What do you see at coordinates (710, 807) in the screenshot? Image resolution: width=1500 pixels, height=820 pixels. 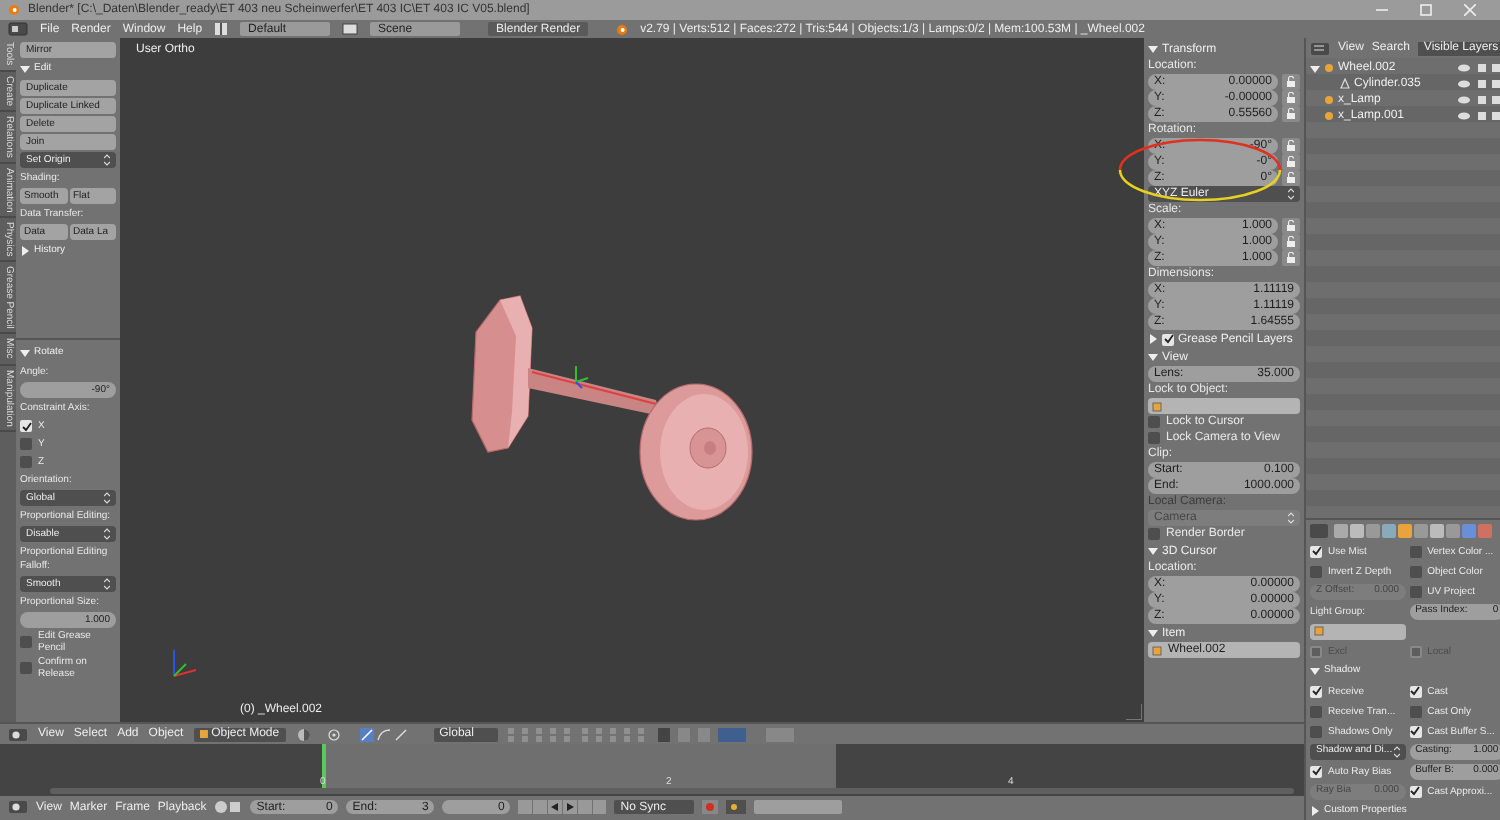 I see `record-button-icon` at bounding box center [710, 807].